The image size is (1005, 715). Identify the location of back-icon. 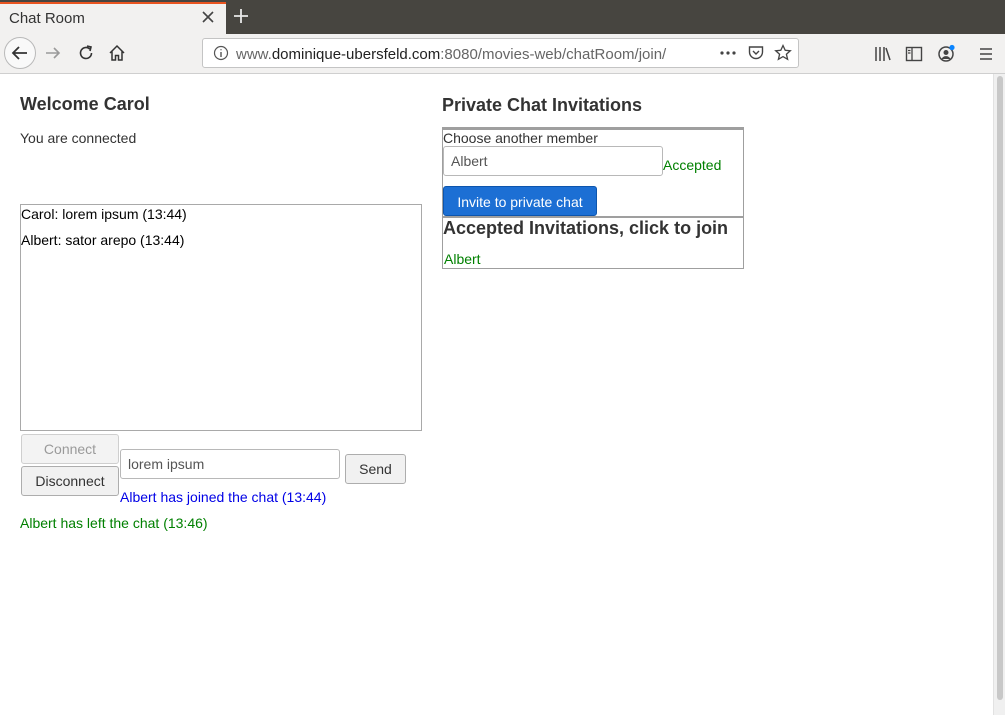
(19, 53).